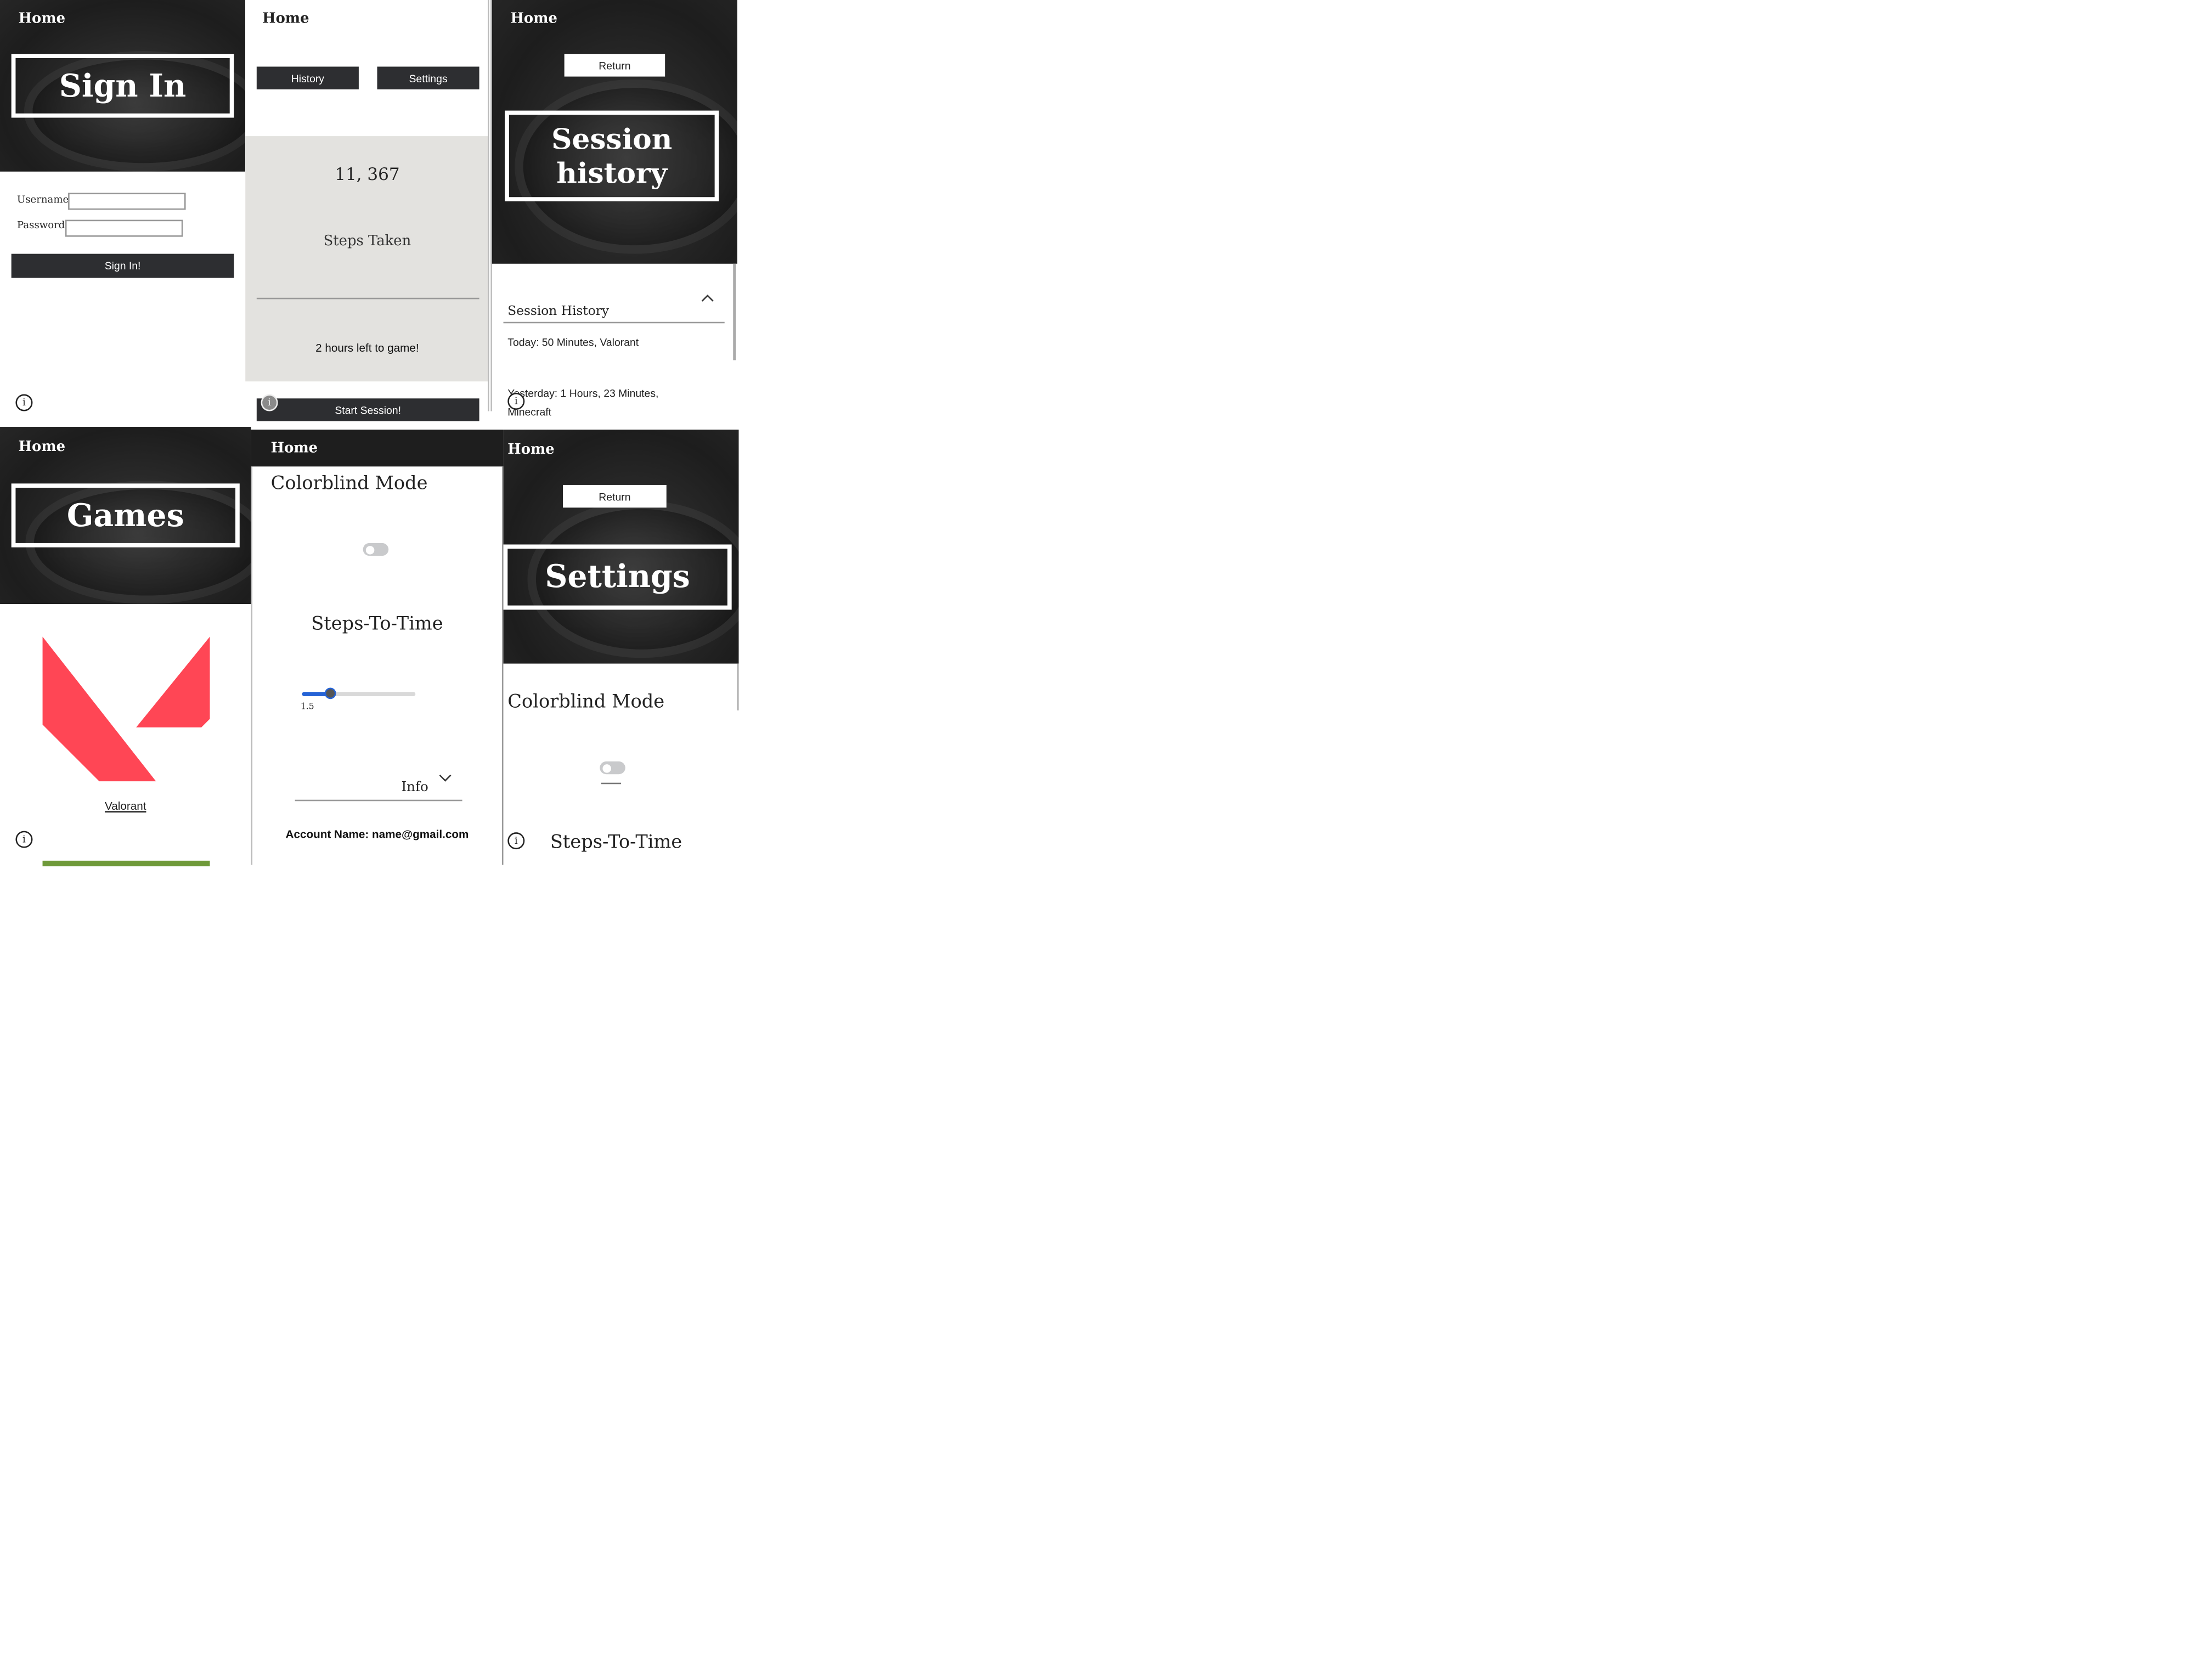 This screenshot has height=1659, width=2212. Describe the element at coordinates (124, 228) in the screenshot. I see `password-field` at that location.